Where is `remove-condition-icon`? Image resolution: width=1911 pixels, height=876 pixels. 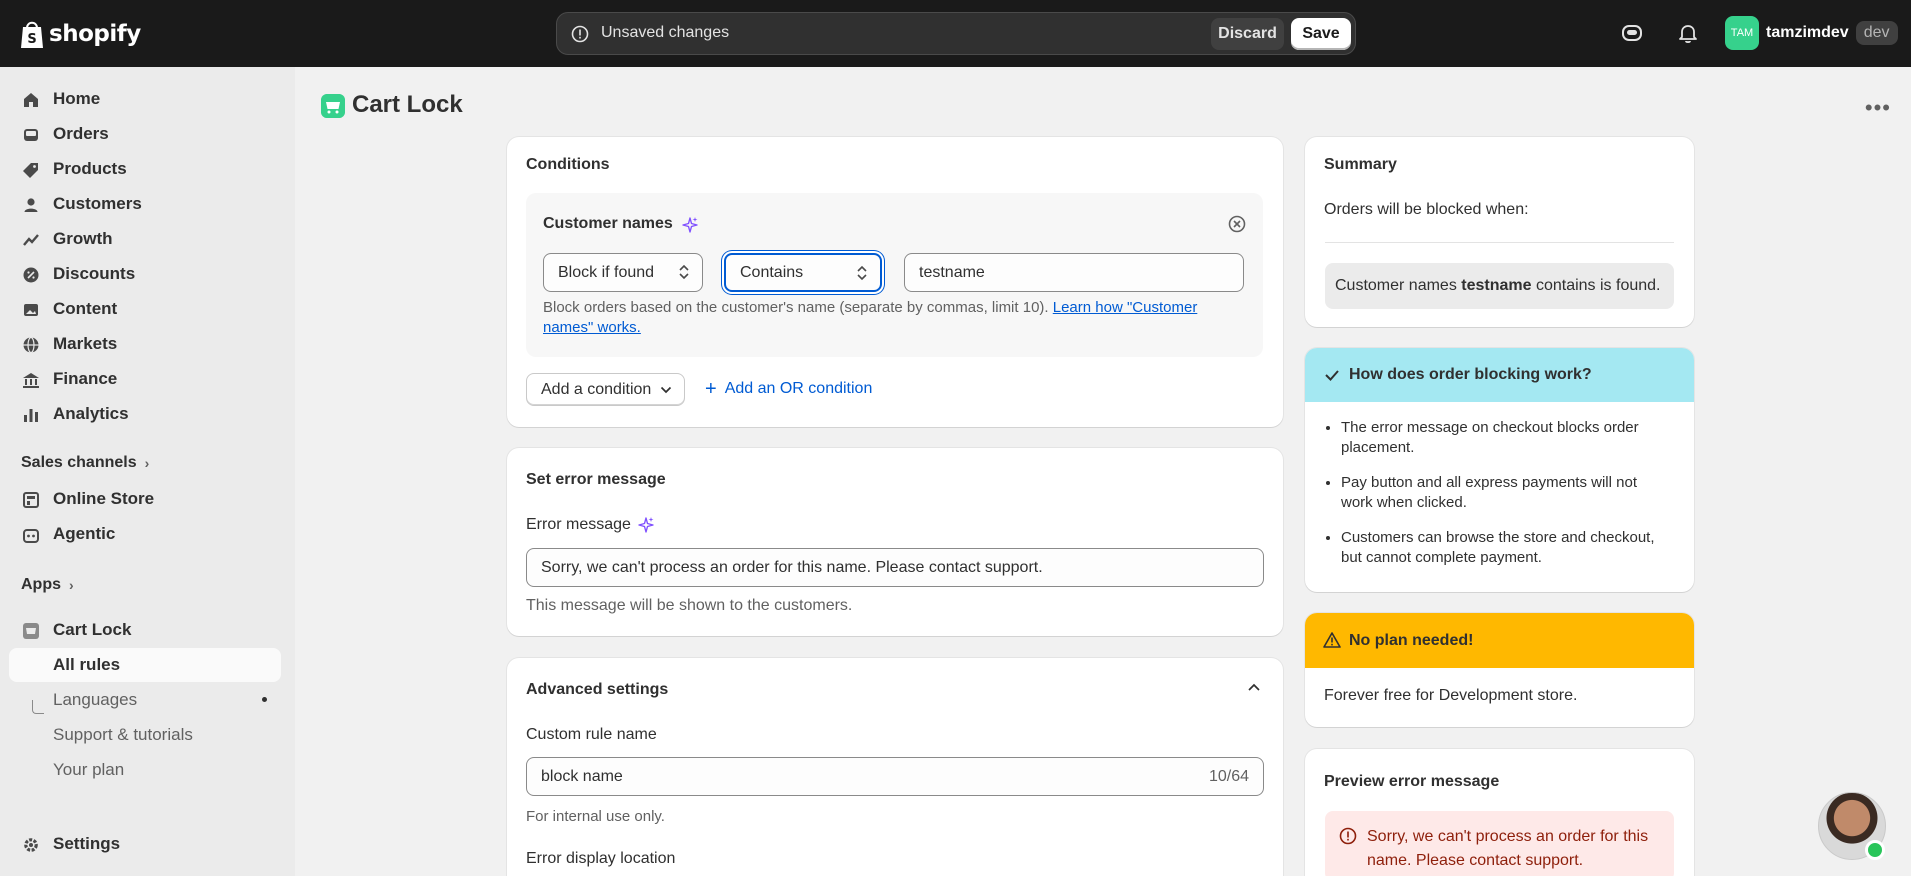
remove-condition-icon is located at coordinates (1237, 224).